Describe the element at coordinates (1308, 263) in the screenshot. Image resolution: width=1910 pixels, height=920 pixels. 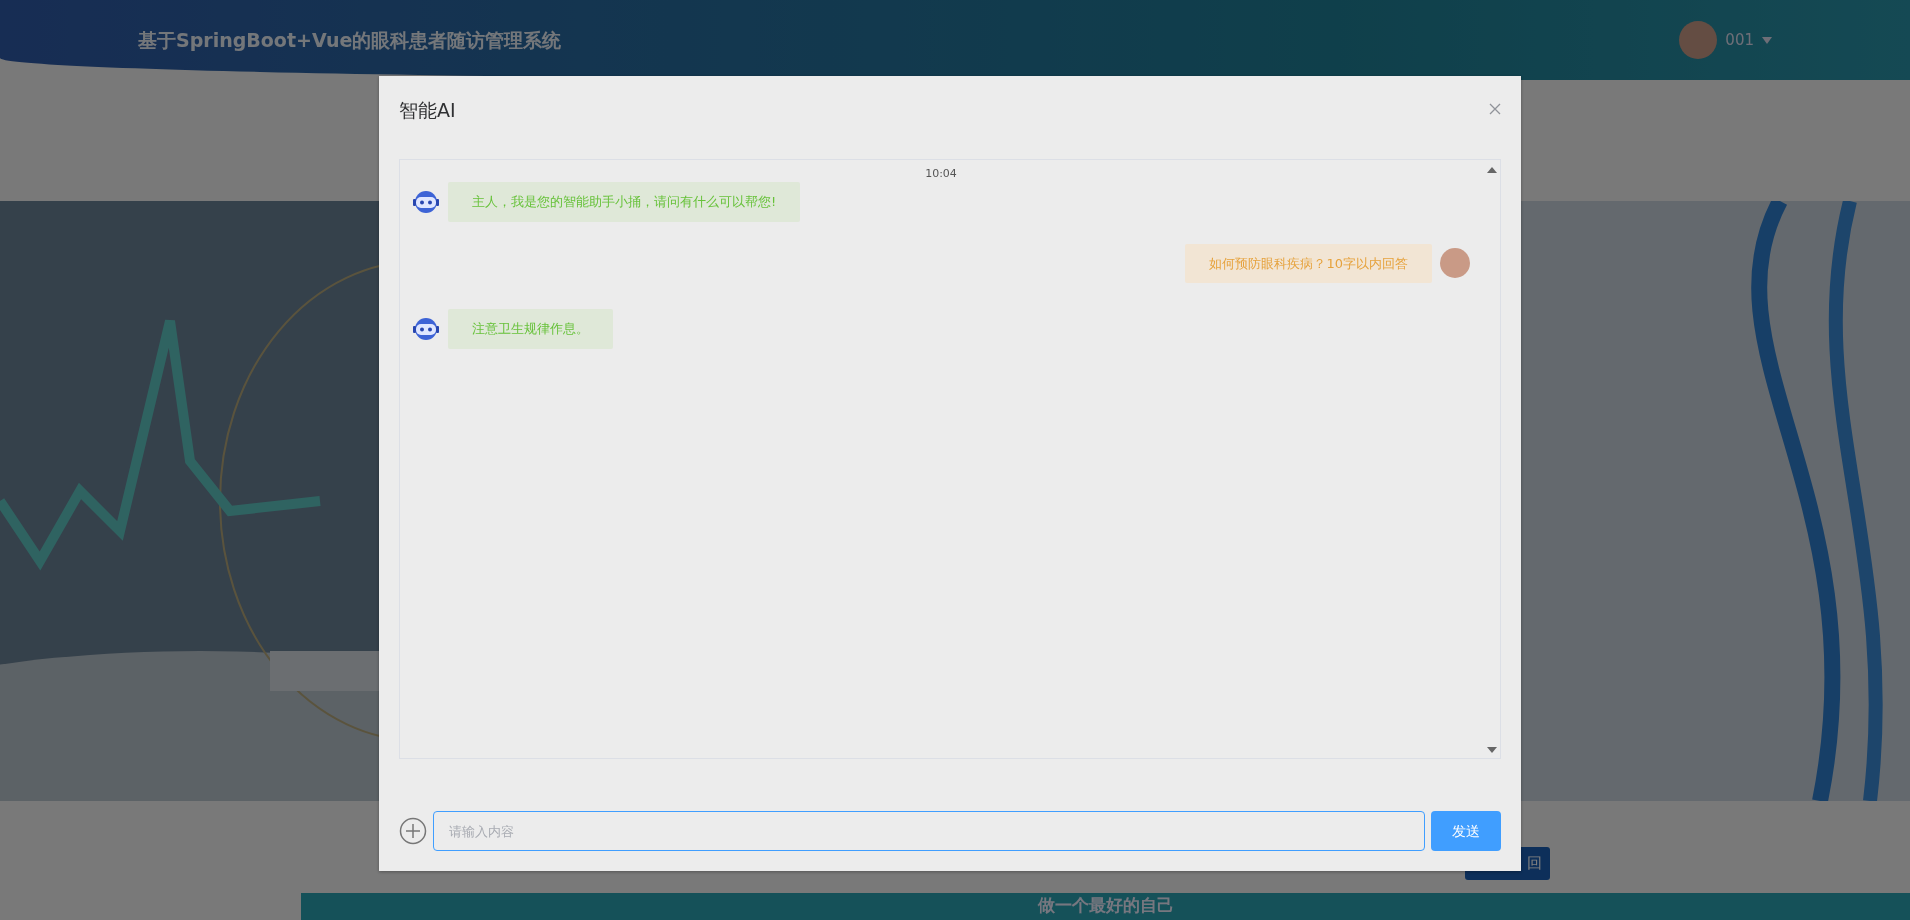
I see `user-message: 如何预防眼科疾病？10字以内回答` at that location.